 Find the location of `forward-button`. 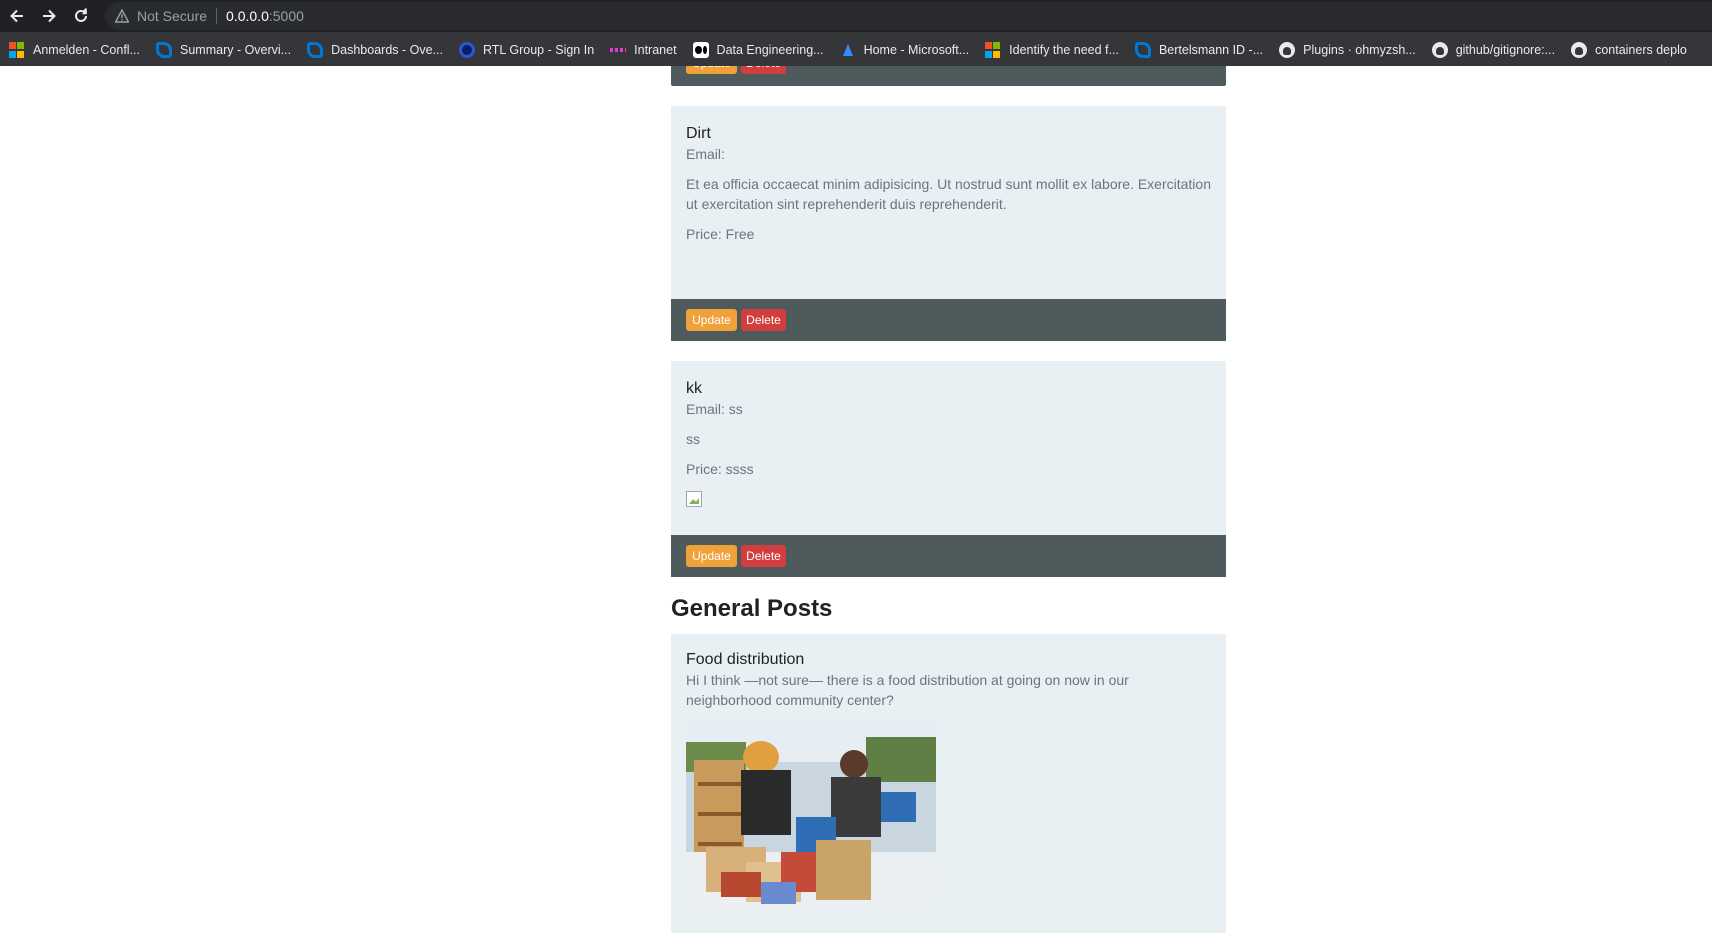

forward-button is located at coordinates (49, 16).